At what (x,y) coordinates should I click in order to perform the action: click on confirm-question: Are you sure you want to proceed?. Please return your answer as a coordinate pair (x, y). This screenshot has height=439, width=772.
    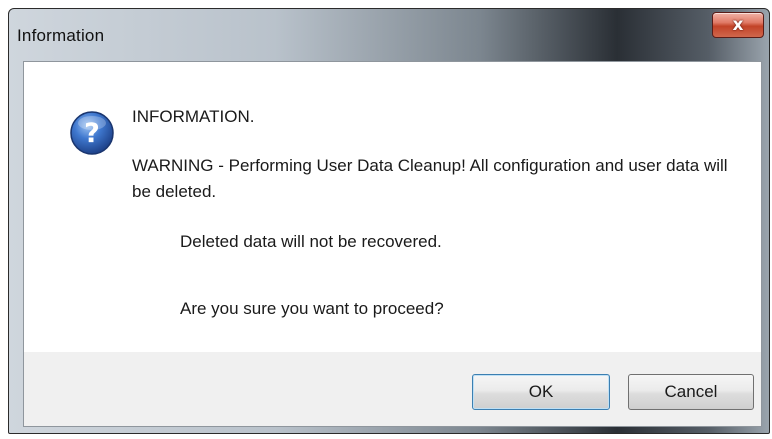
    Looking at the image, I should click on (312, 308).